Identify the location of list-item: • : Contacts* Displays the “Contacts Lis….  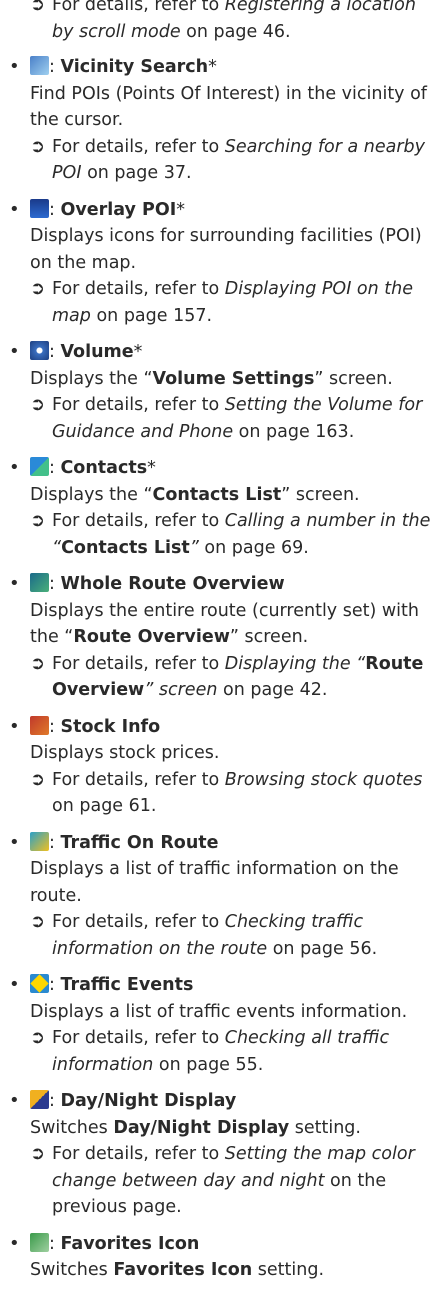
(217, 508).